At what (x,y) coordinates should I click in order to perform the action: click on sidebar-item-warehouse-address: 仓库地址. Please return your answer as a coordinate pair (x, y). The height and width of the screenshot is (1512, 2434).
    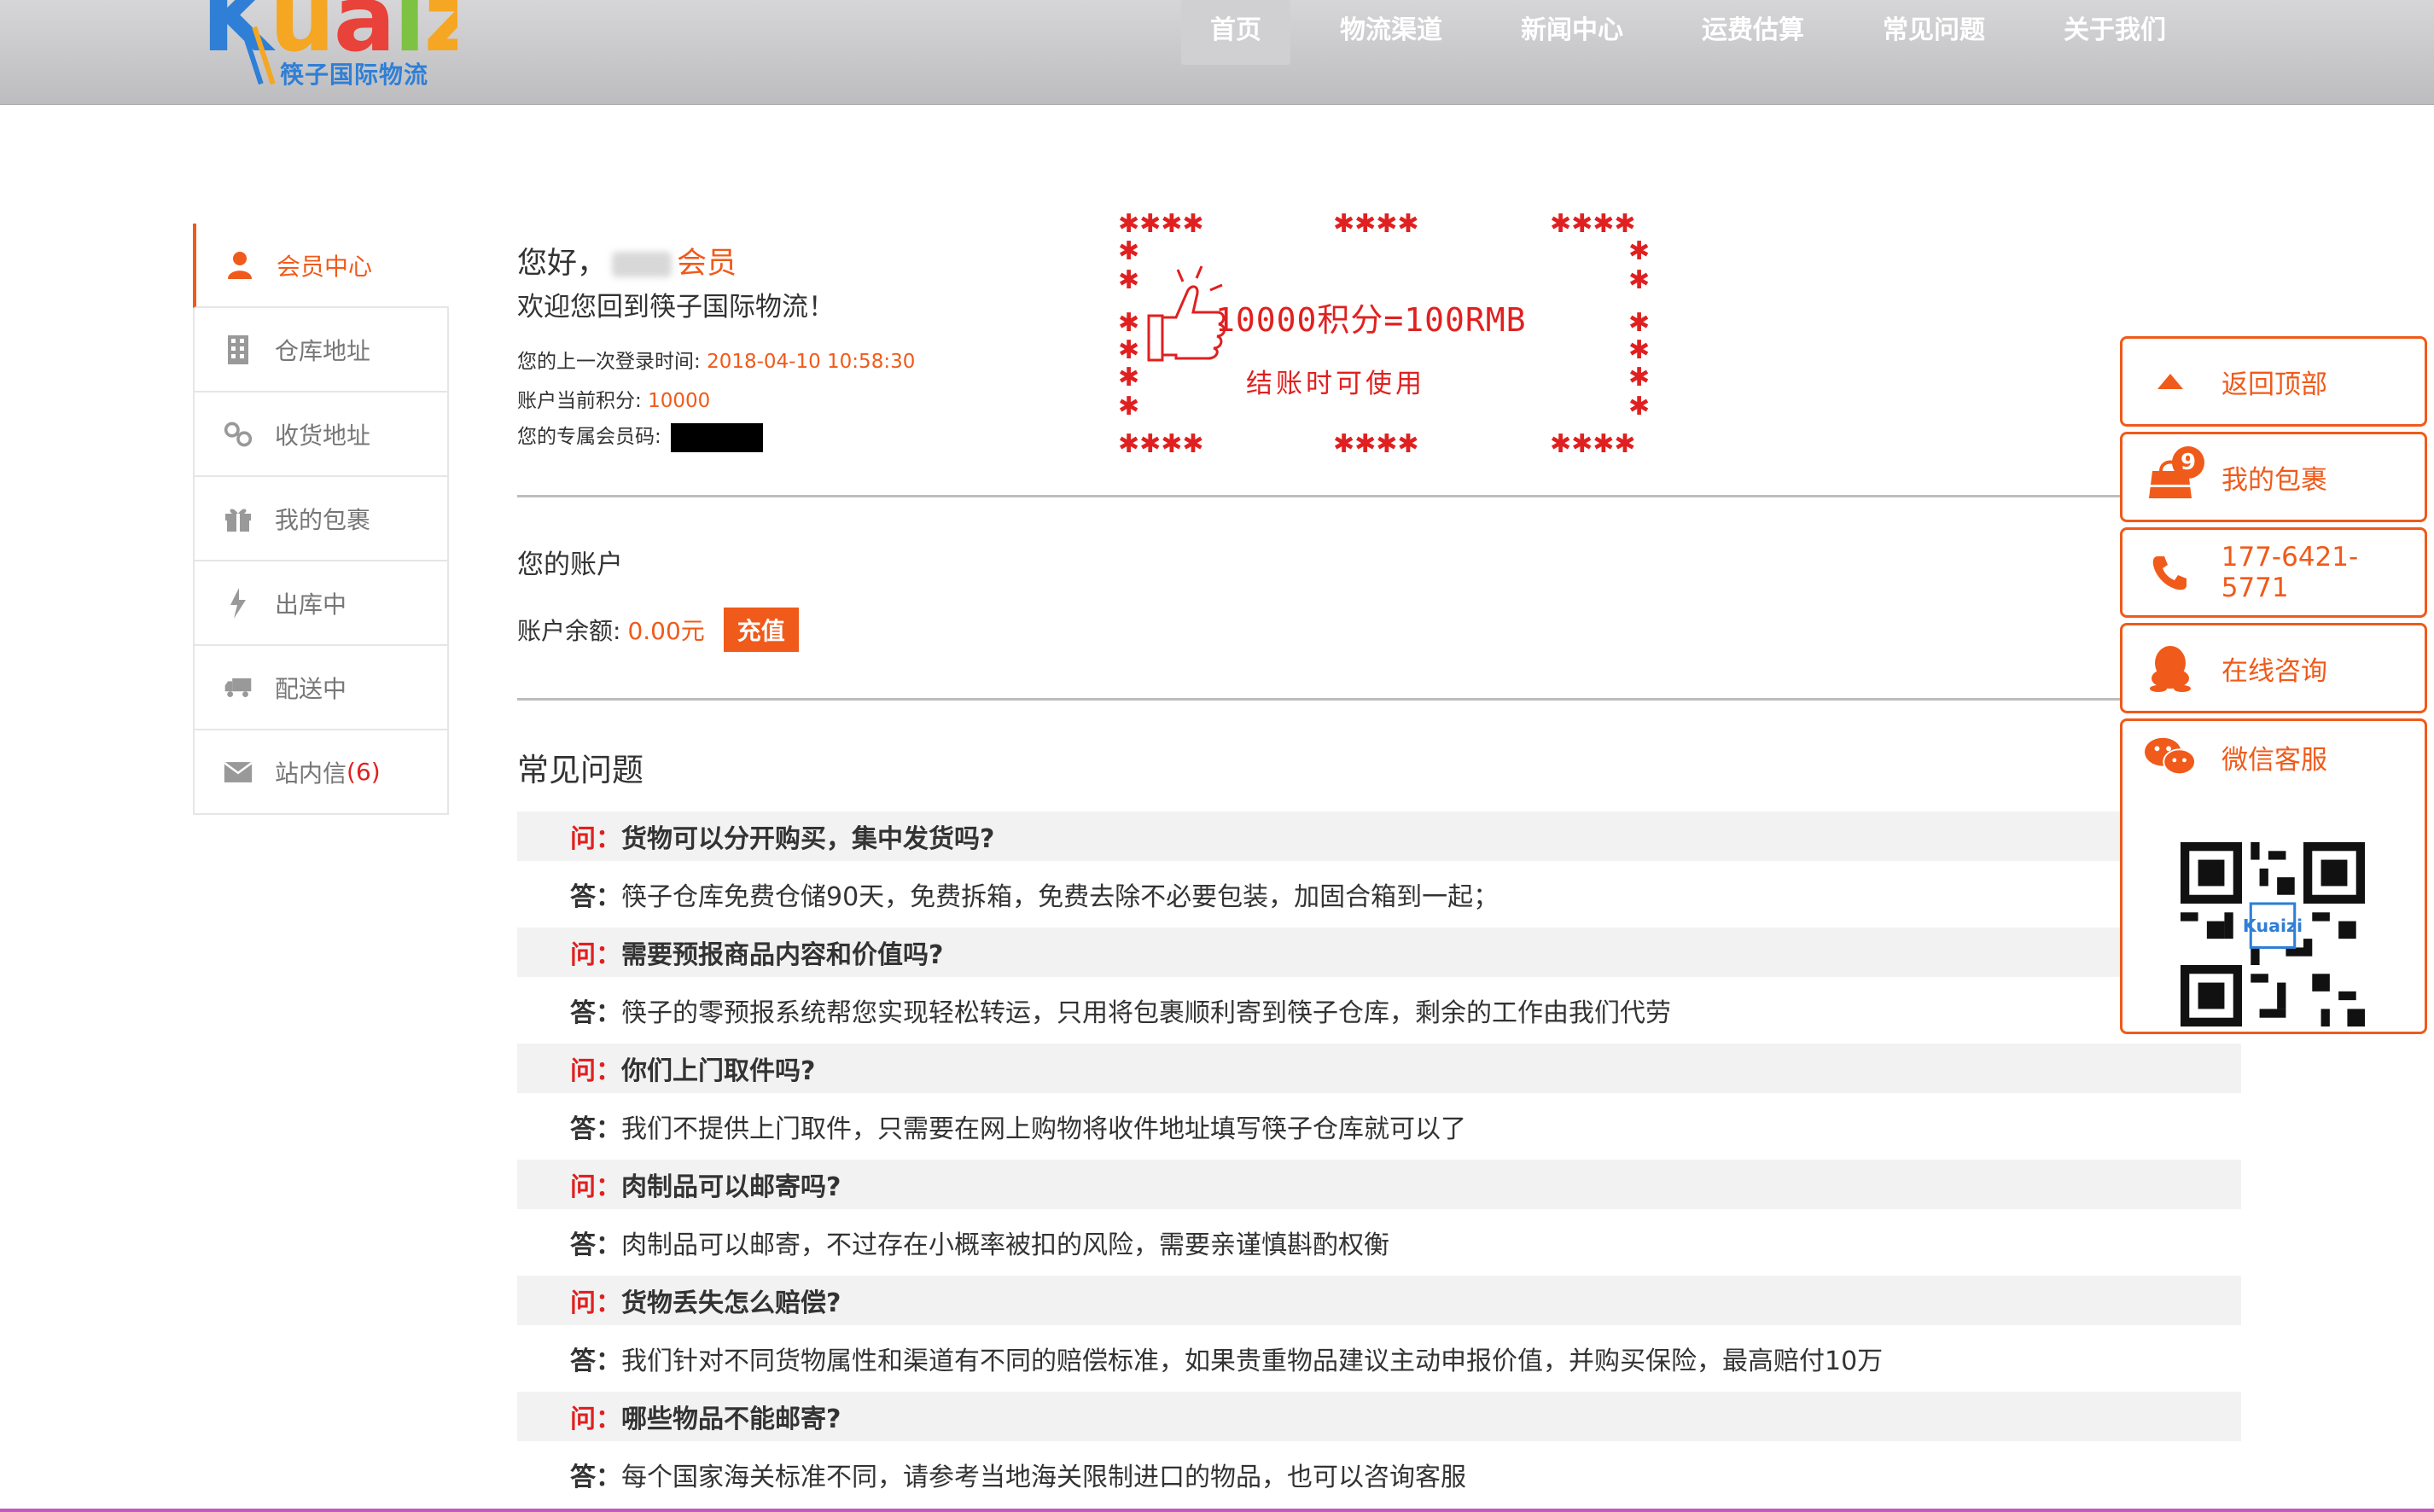
    Looking at the image, I should click on (321, 350).